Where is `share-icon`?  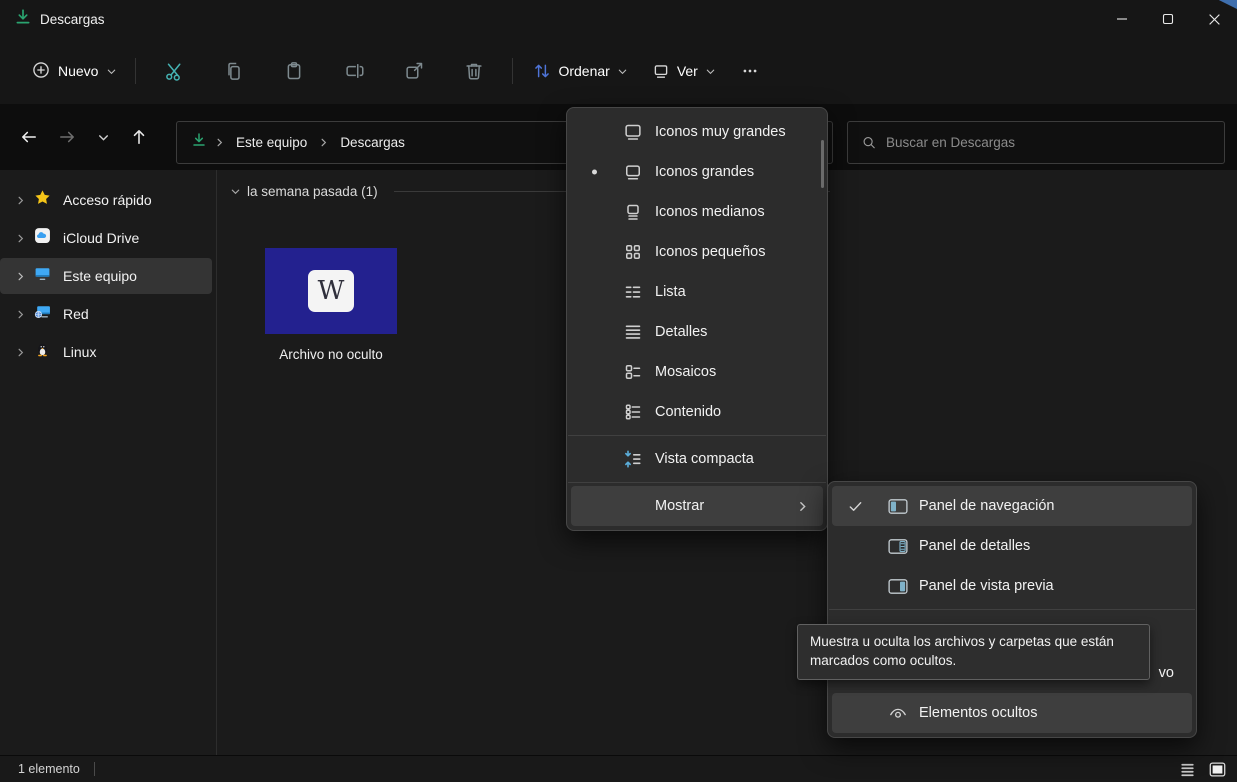
share-icon is located at coordinates (414, 70).